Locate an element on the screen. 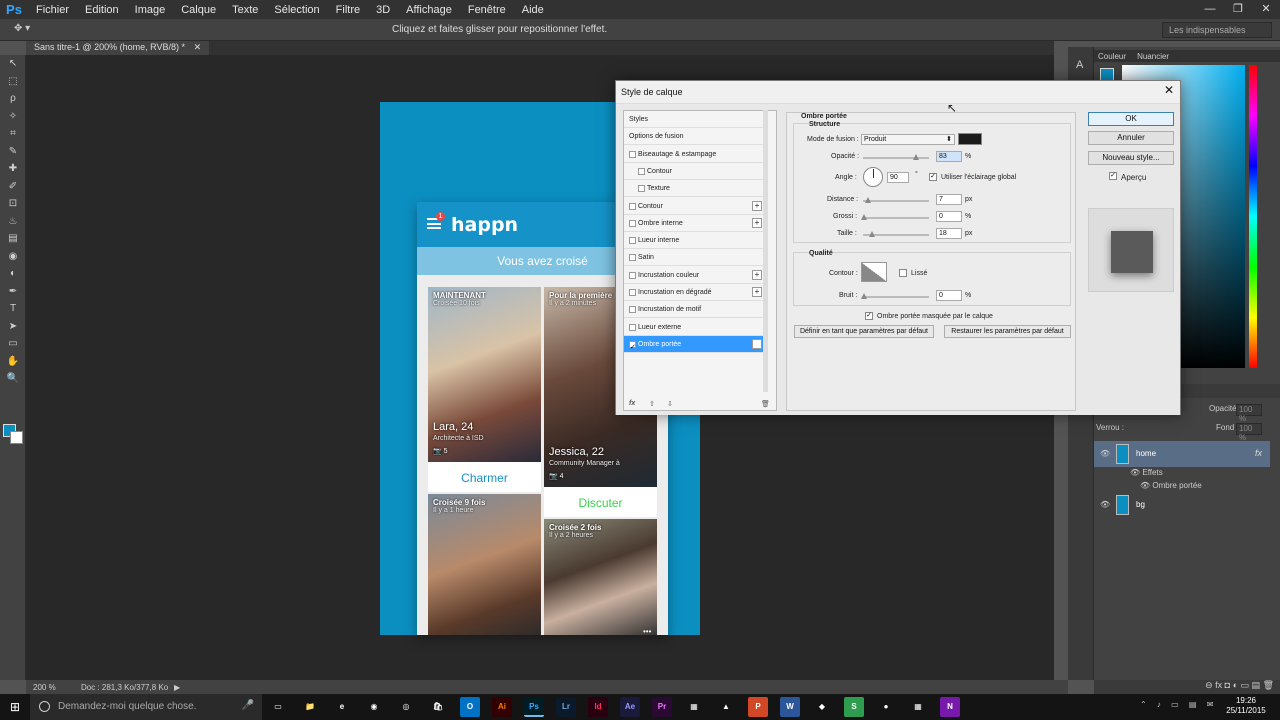  angle-dial is located at coordinates (873, 177).